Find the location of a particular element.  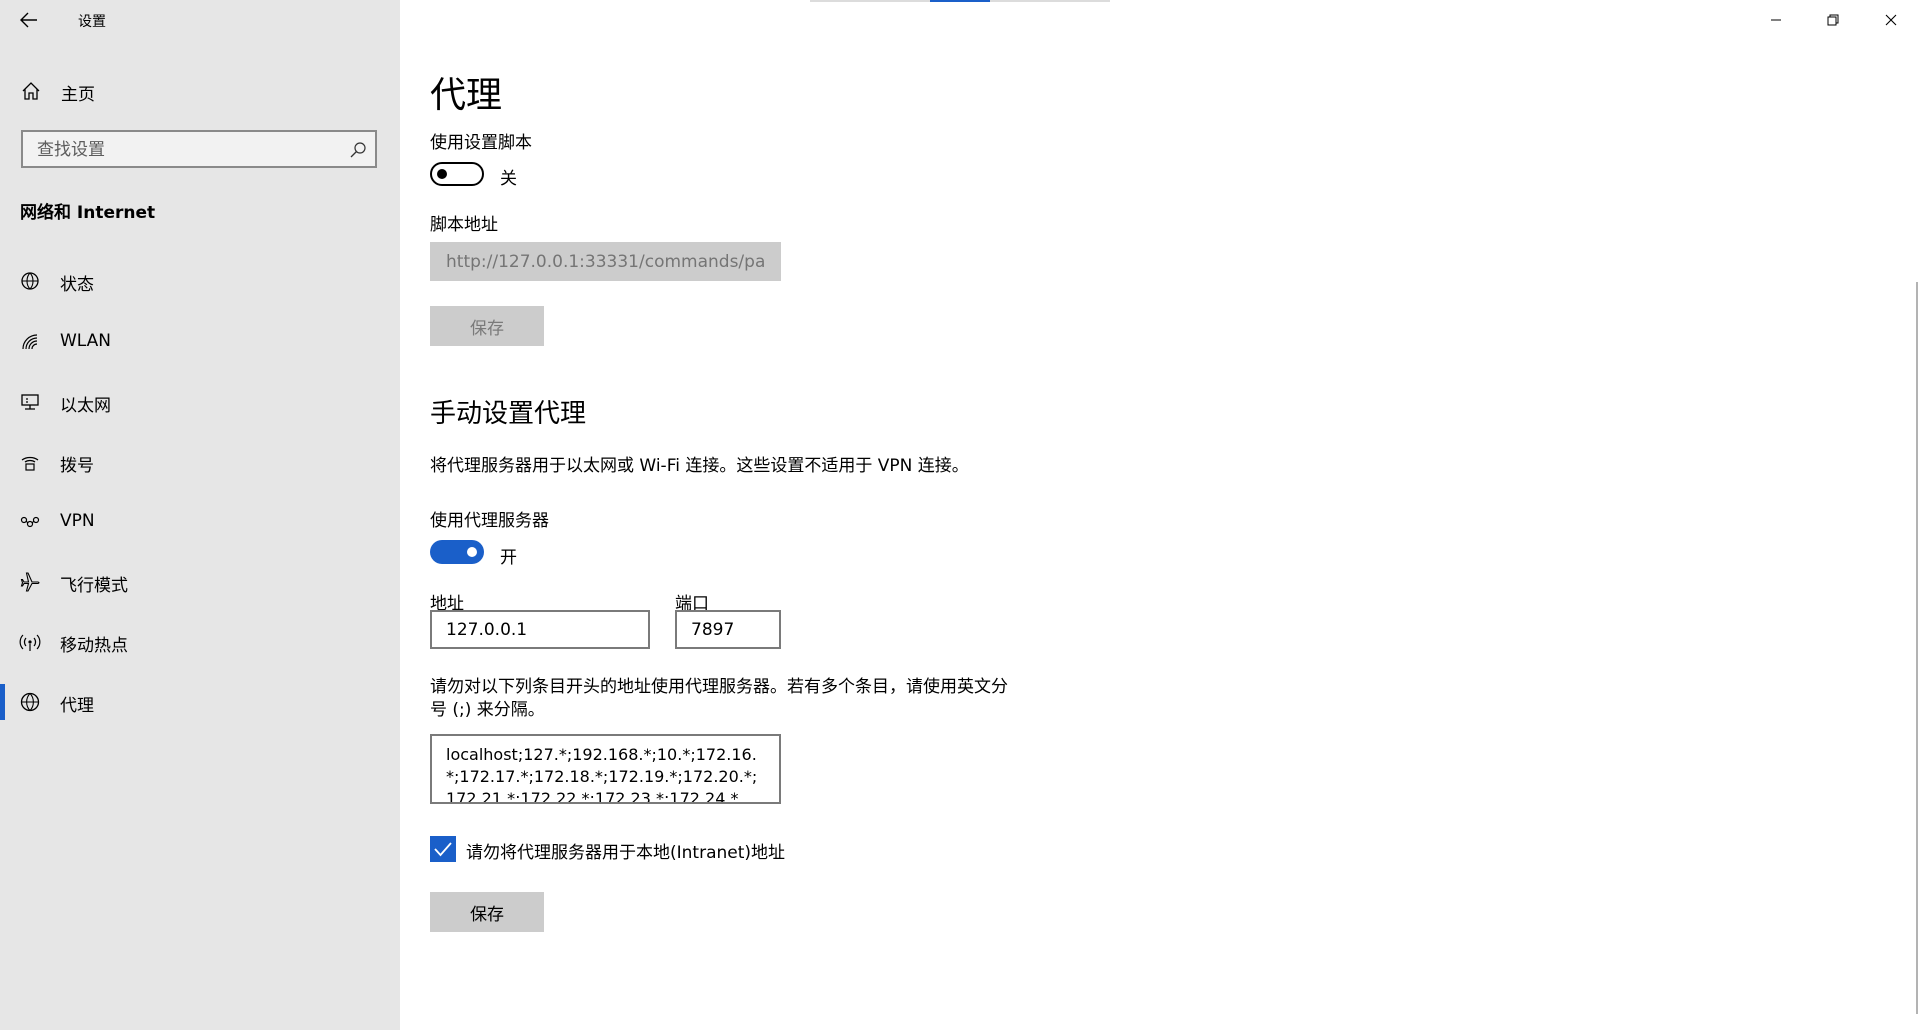

manual-proxy-heading: 手动设置代理 is located at coordinates (508, 414).